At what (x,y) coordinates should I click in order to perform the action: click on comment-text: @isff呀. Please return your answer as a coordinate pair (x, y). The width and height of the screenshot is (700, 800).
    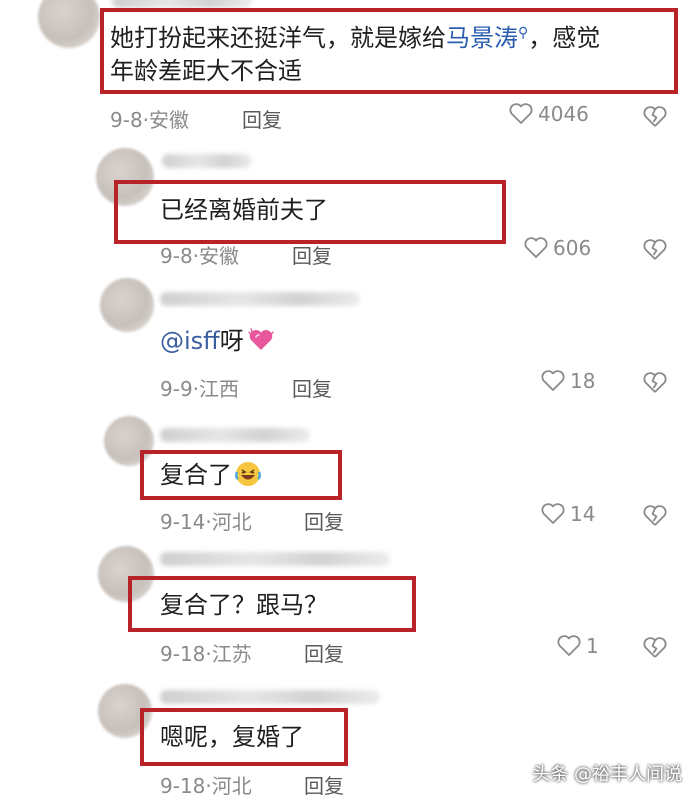
    Looking at the image, I should click on (217, 341).